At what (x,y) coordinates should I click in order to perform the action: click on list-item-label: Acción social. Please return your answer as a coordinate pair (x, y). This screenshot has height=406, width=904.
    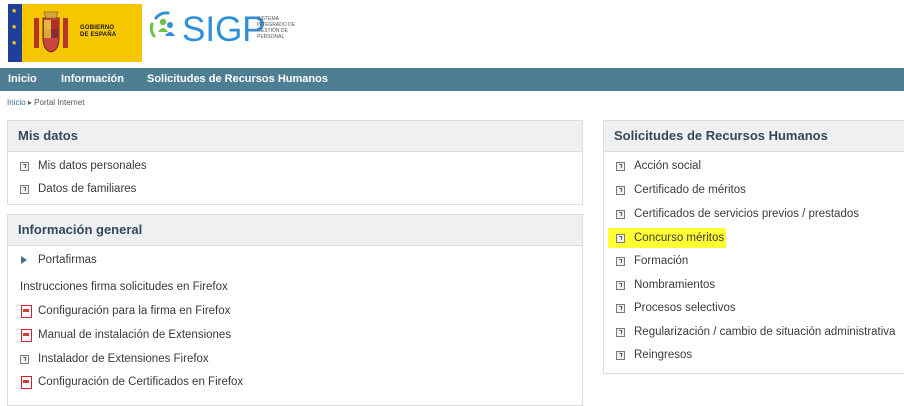
    Looking at the image, I should click on (668, 166).